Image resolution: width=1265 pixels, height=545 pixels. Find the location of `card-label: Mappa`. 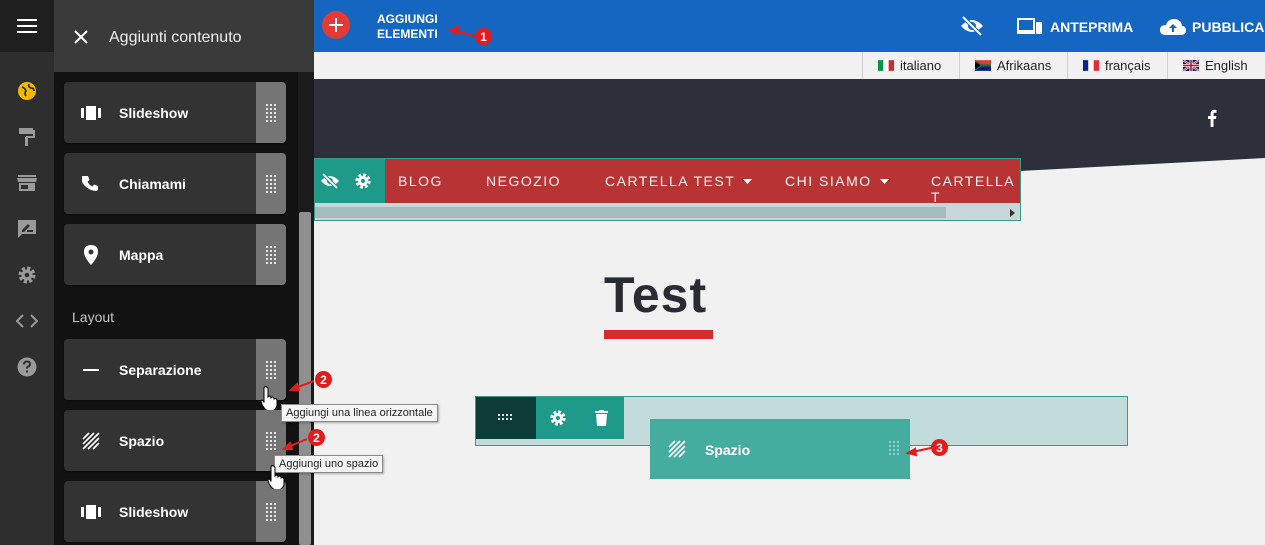

card-label: Mappa is located at coordinates (141, 255).